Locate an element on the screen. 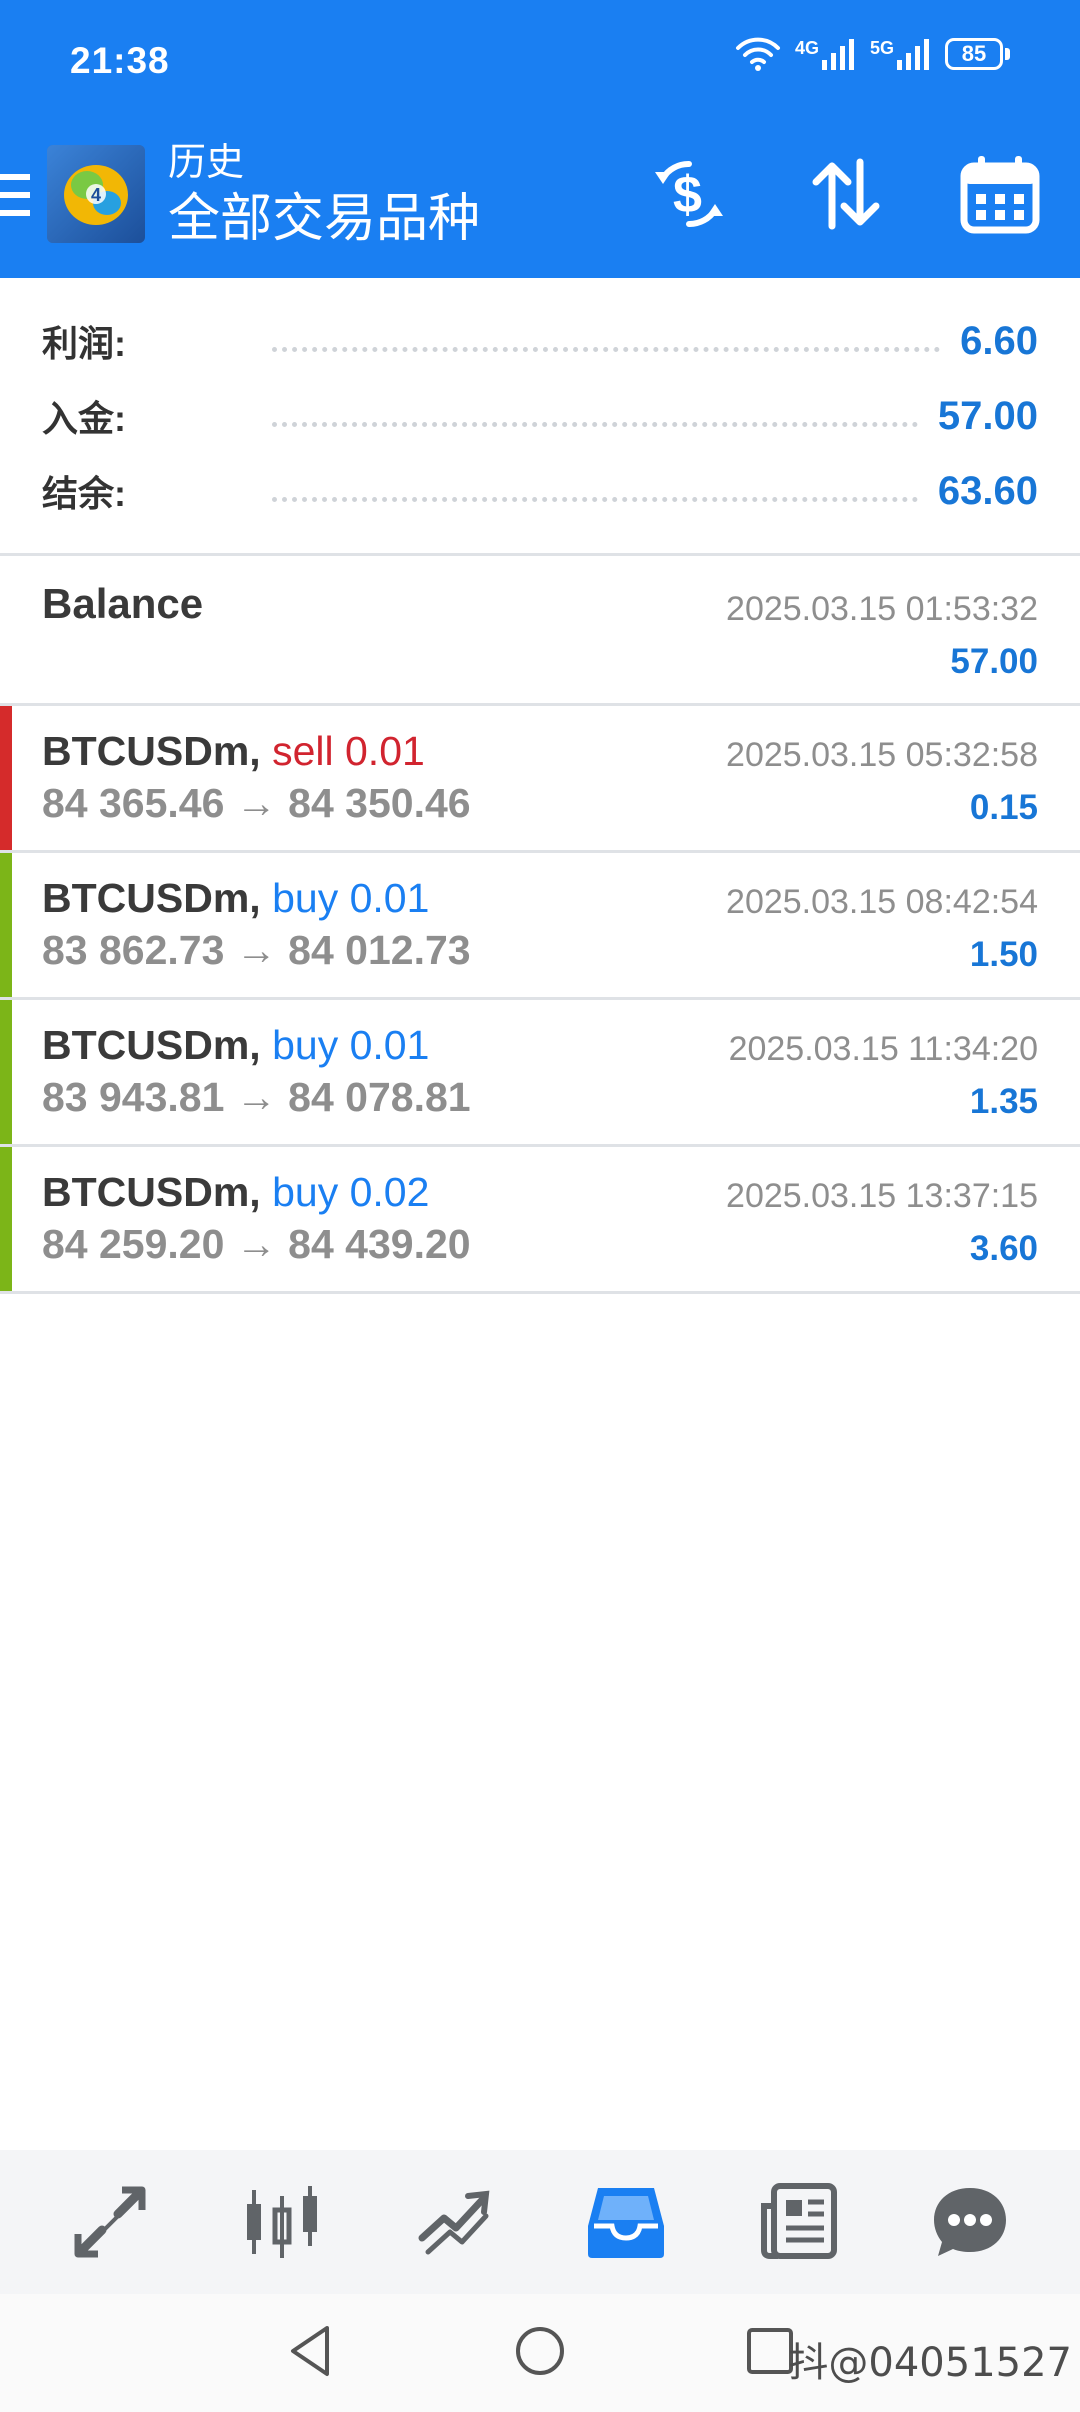 The width and height of the screenshot is (1080, 2412). profit-value: 6.60 is located at coordinates (999, 340).